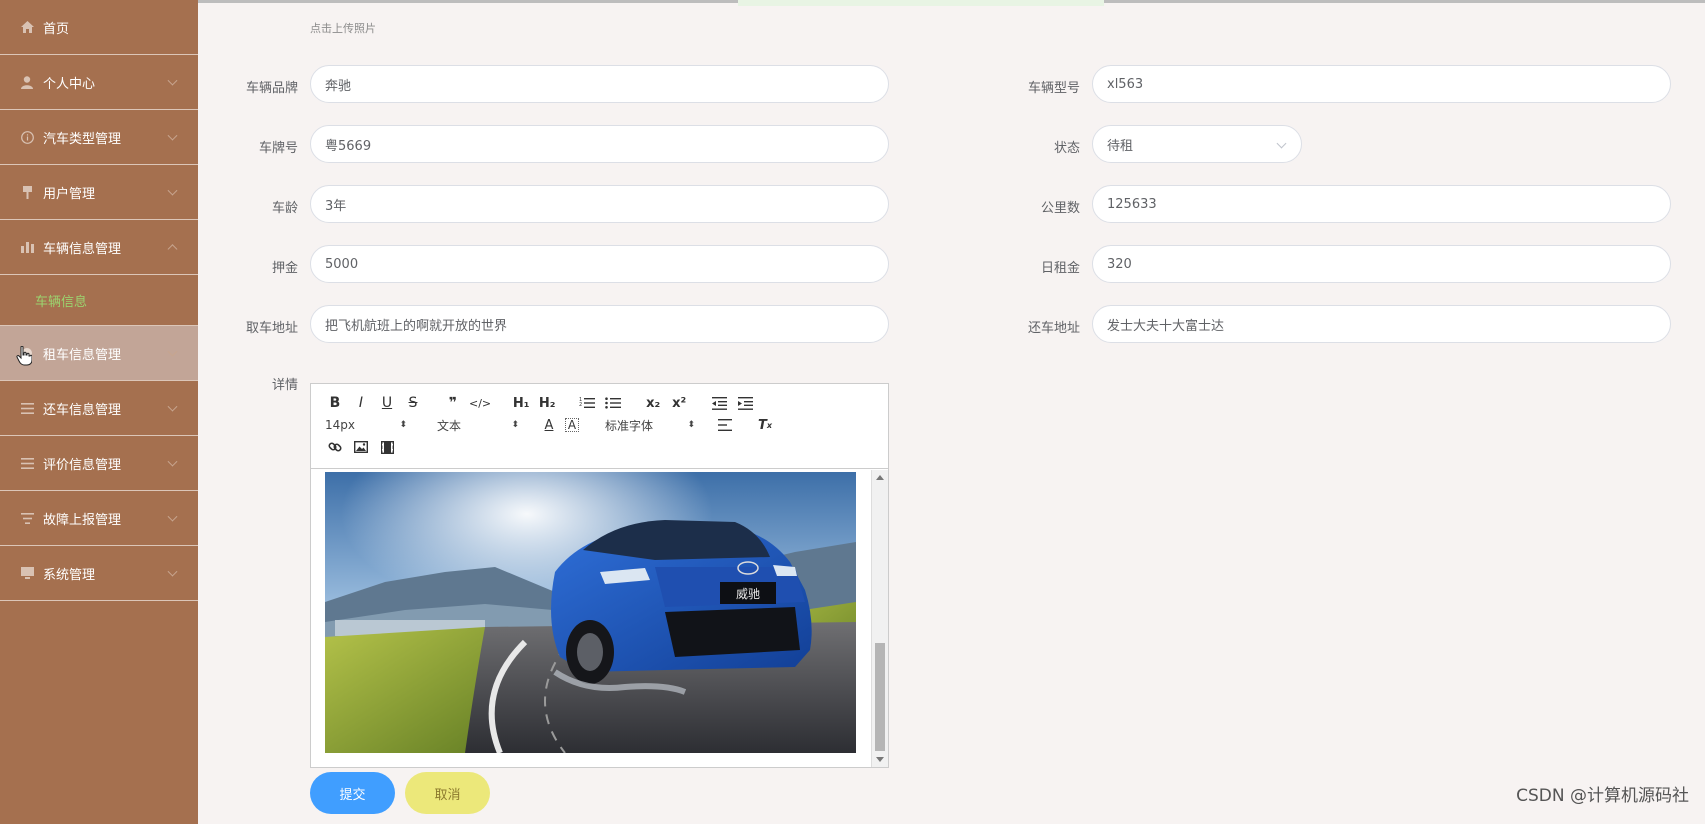 The height and width of the screenshot is (824, 1705). What do you see at coordinates (599, 84) in the screenshot?
I see `brand-input: 奔驰` at bounding box center [599, 84].